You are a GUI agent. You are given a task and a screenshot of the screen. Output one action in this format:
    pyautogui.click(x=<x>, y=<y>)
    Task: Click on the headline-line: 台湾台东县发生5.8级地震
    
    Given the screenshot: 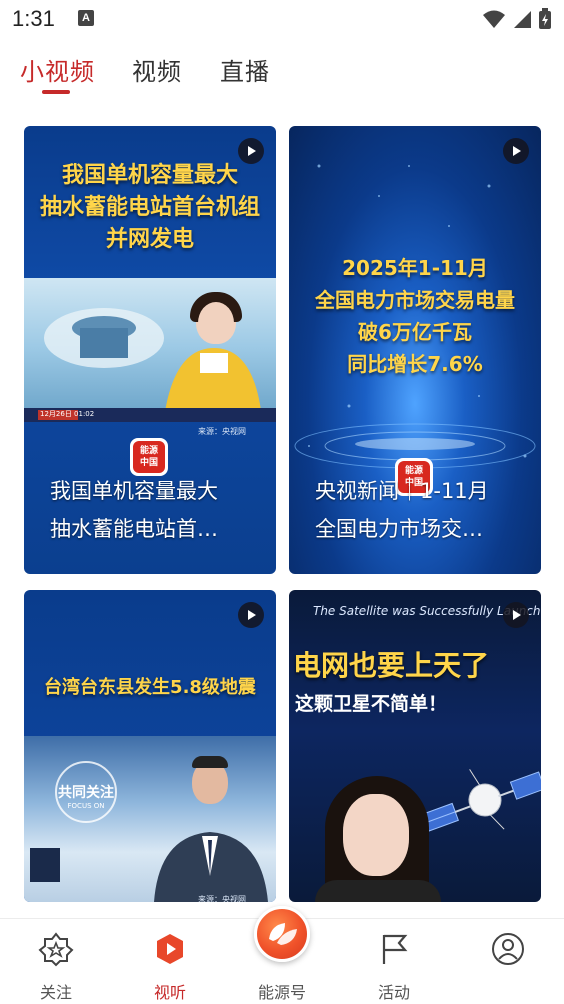 What is the action you would take?
    pyautogui.click(x=150, y=687)
    